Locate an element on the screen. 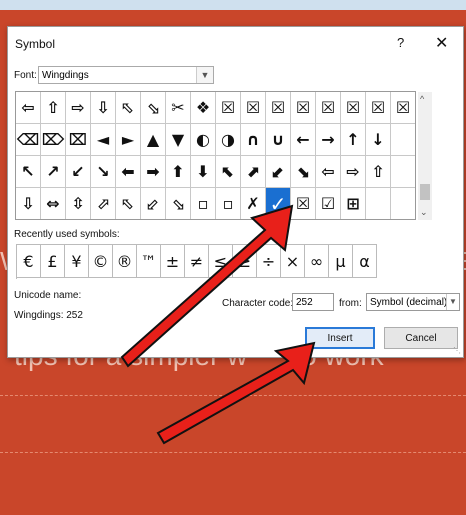 The image size is (466, 515). close-button: ✕ is located at coordinates (441, 43).